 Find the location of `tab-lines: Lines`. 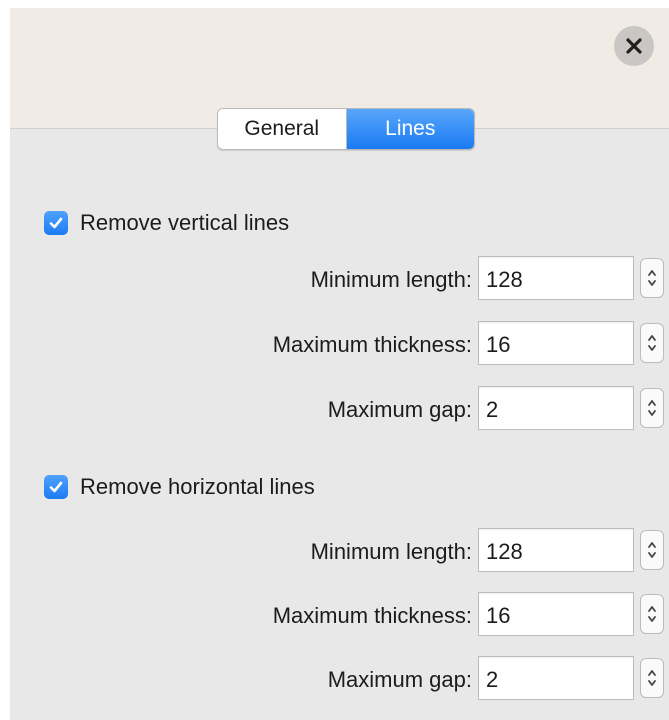

tab-lines: Lines is located at coordinates (410, 129).